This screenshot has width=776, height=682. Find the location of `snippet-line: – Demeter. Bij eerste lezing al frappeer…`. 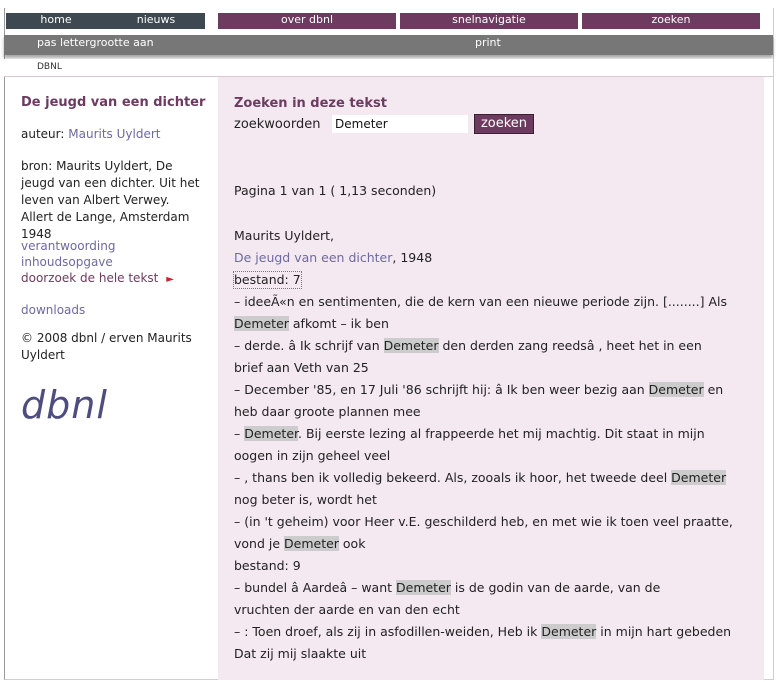

snippet-line: – Demeter. Bij eerste lezing al frappeer… is located at coordinates (469, 433).